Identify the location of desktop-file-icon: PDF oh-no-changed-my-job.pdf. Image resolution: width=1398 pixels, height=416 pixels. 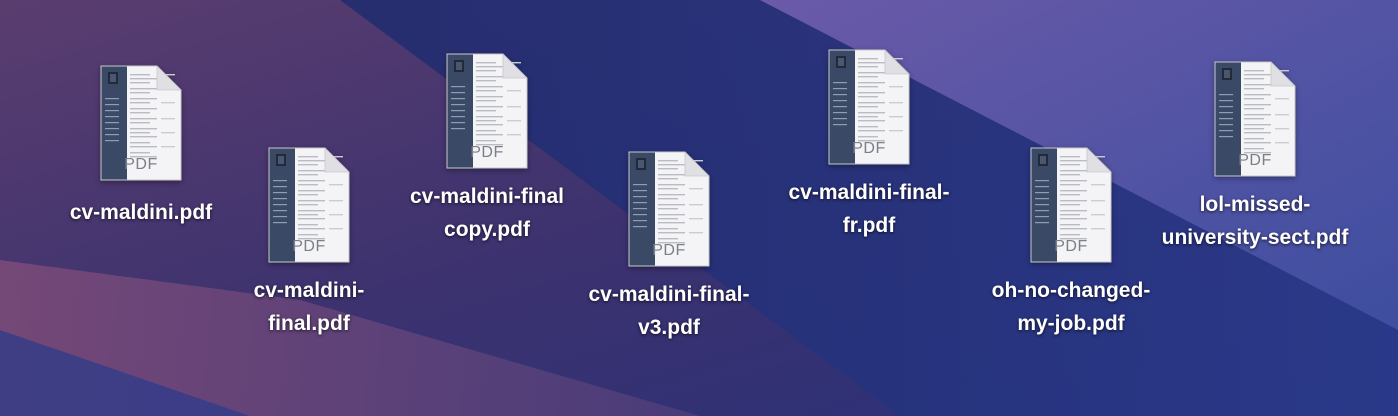
(1071, 243).